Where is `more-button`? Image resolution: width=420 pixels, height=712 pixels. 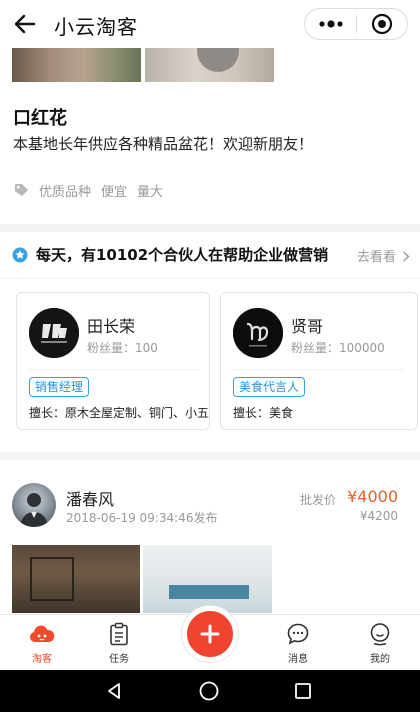 more-button is located at coordinates (330, 24).